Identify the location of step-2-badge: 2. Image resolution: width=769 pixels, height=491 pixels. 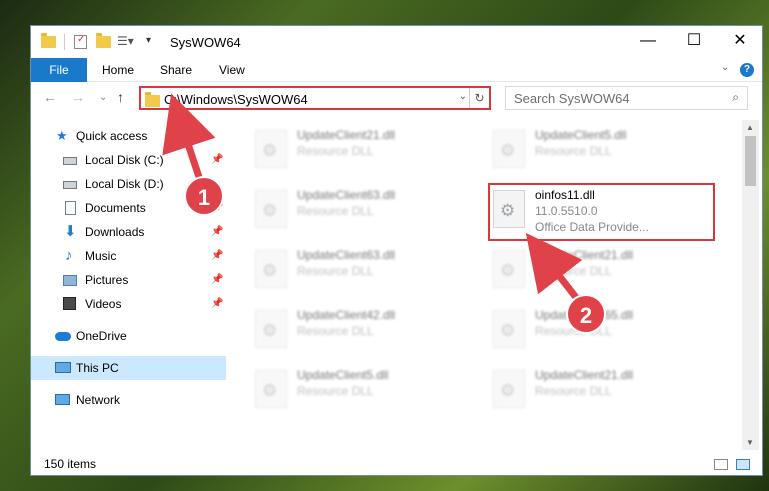
(586, 314).